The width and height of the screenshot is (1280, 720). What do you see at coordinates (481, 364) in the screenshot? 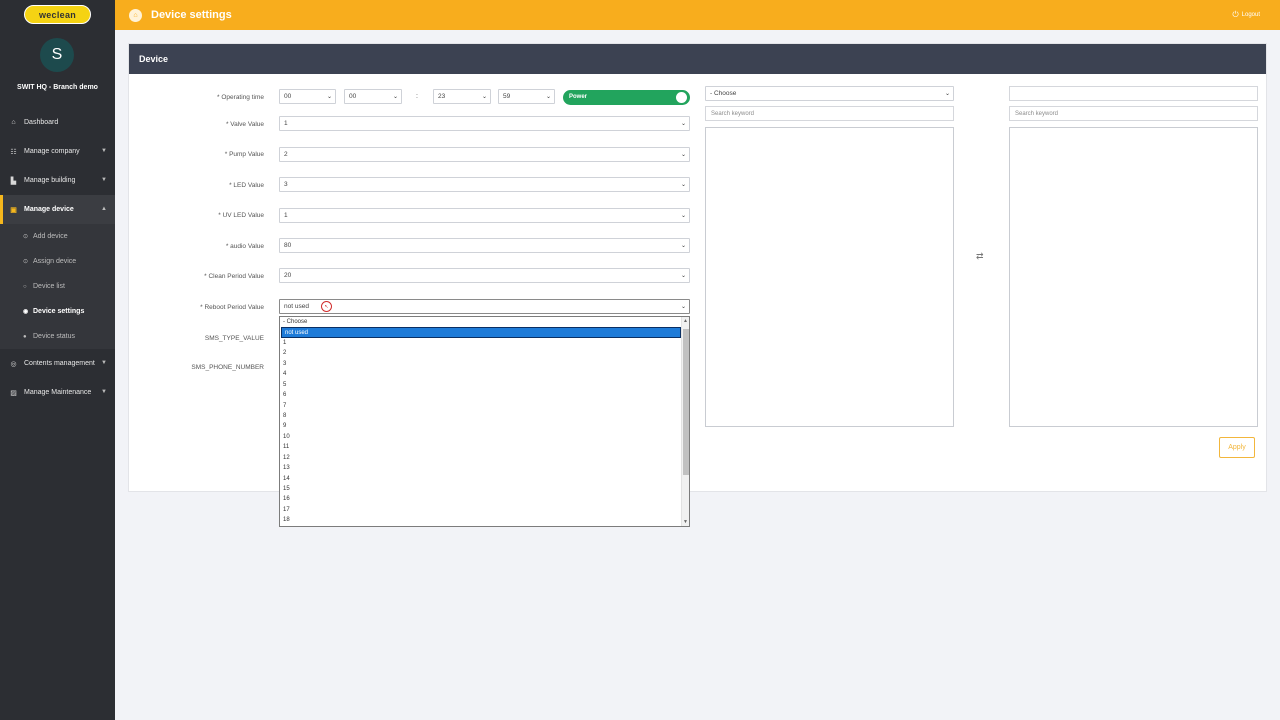
I see `dropdown-option: 3` at bounding box center [481, 364].